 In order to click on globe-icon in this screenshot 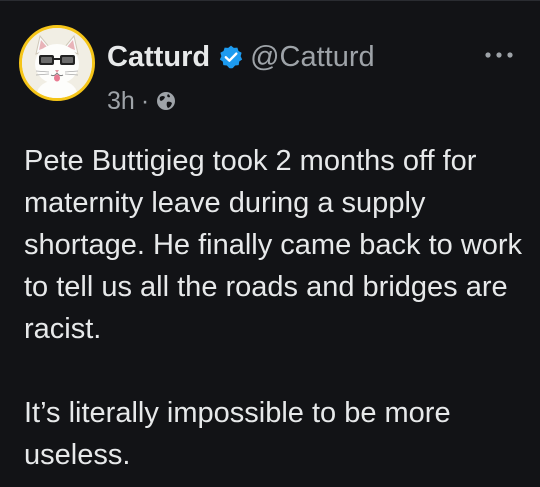, I will do `click(166, 101)`.